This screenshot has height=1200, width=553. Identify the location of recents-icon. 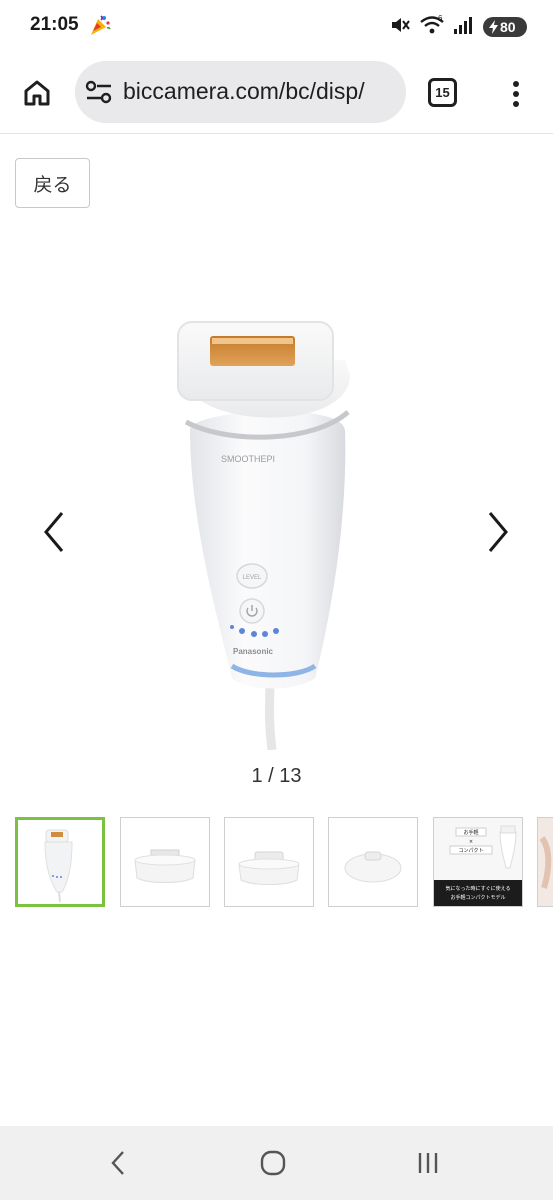
(428, 1163).